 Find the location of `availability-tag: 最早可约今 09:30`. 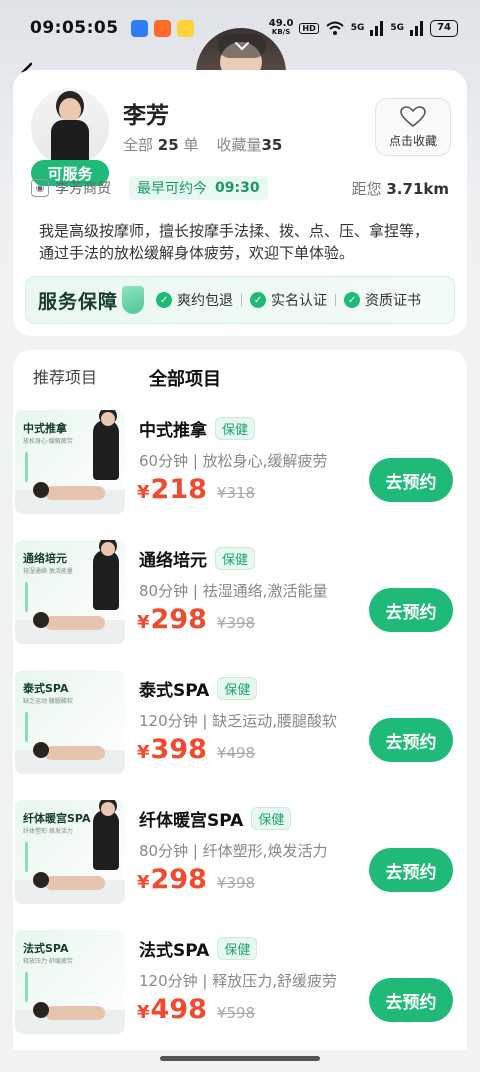

availability-tag: 最早可约今 09:30 is located at coordinates (198, 188).